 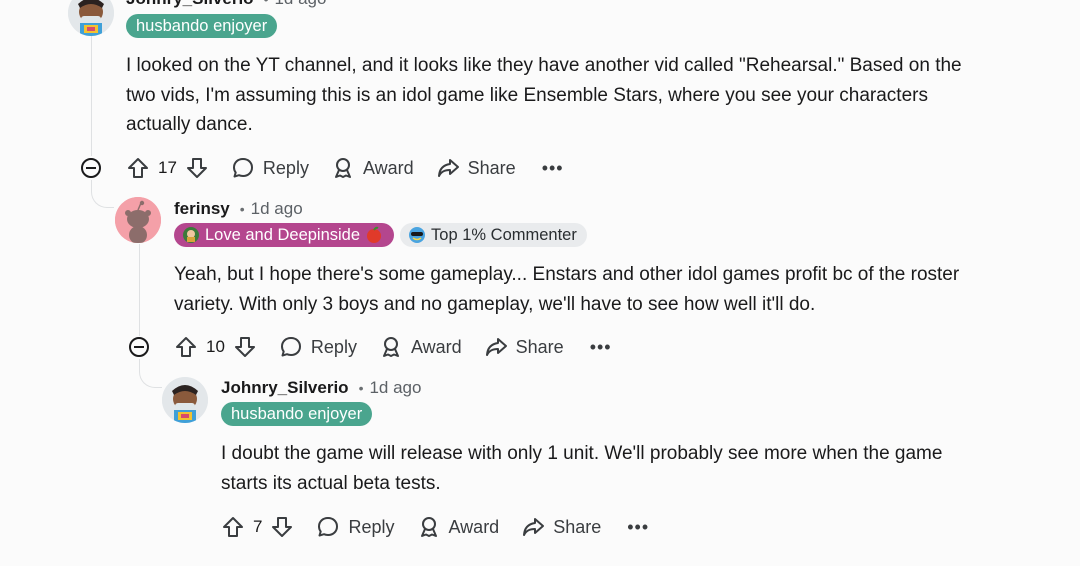 I want to click on snoo-avatar-icon, so click(x=138, y=220).